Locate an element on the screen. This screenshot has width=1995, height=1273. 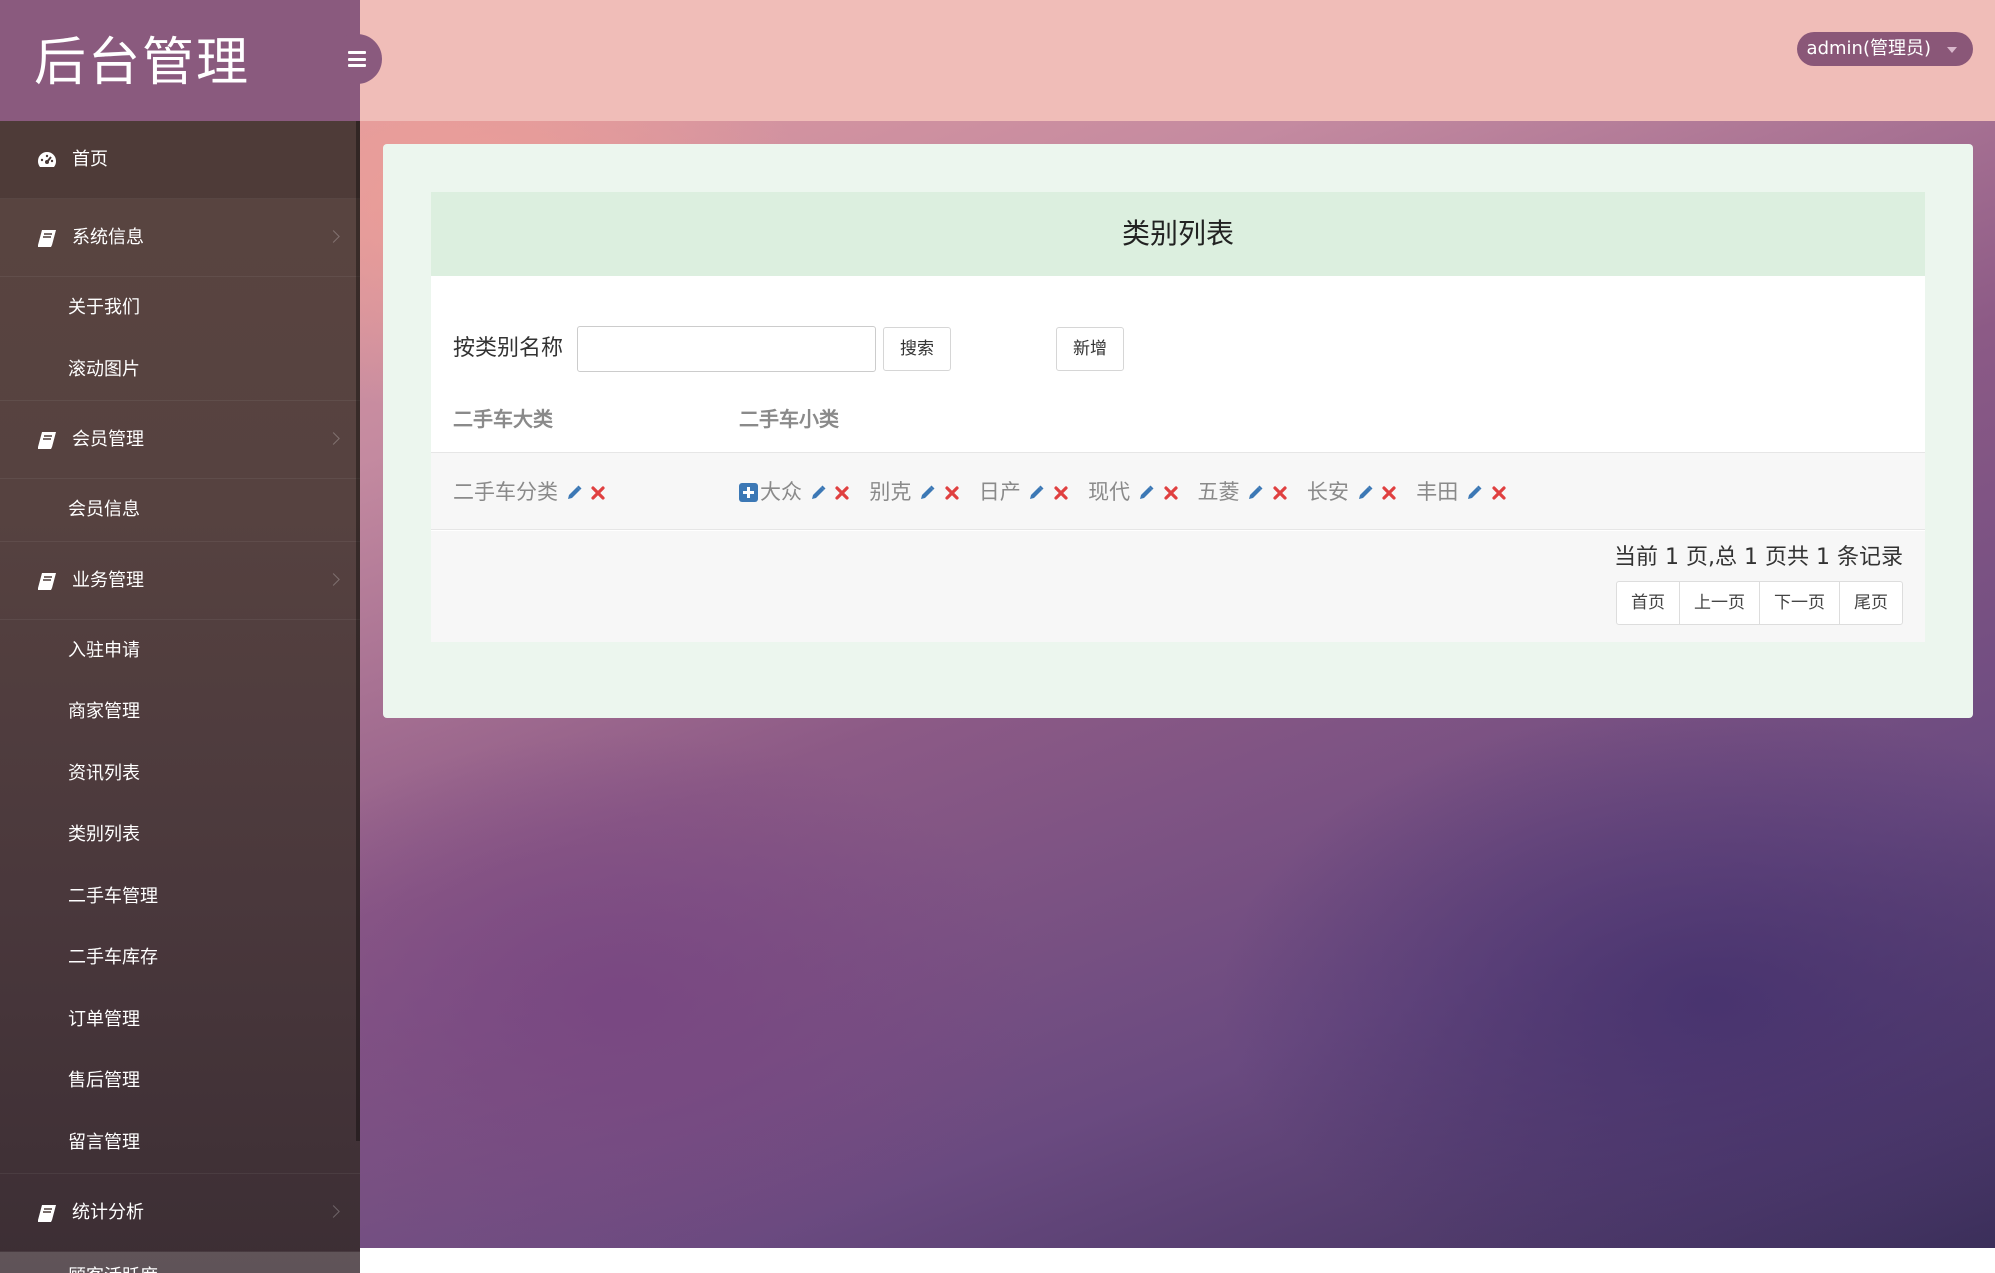
column-header-category: 二手车大类 is located at coordinates (503, 419).